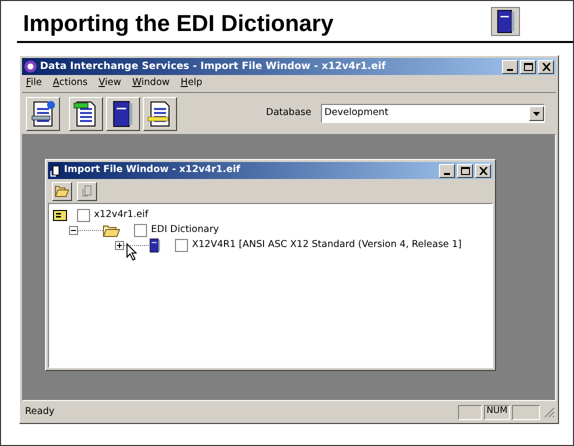 The image size is (574, 446). Describe the element at coordinates (55, 170) in the screenshot. I see `import-icon` at that location.